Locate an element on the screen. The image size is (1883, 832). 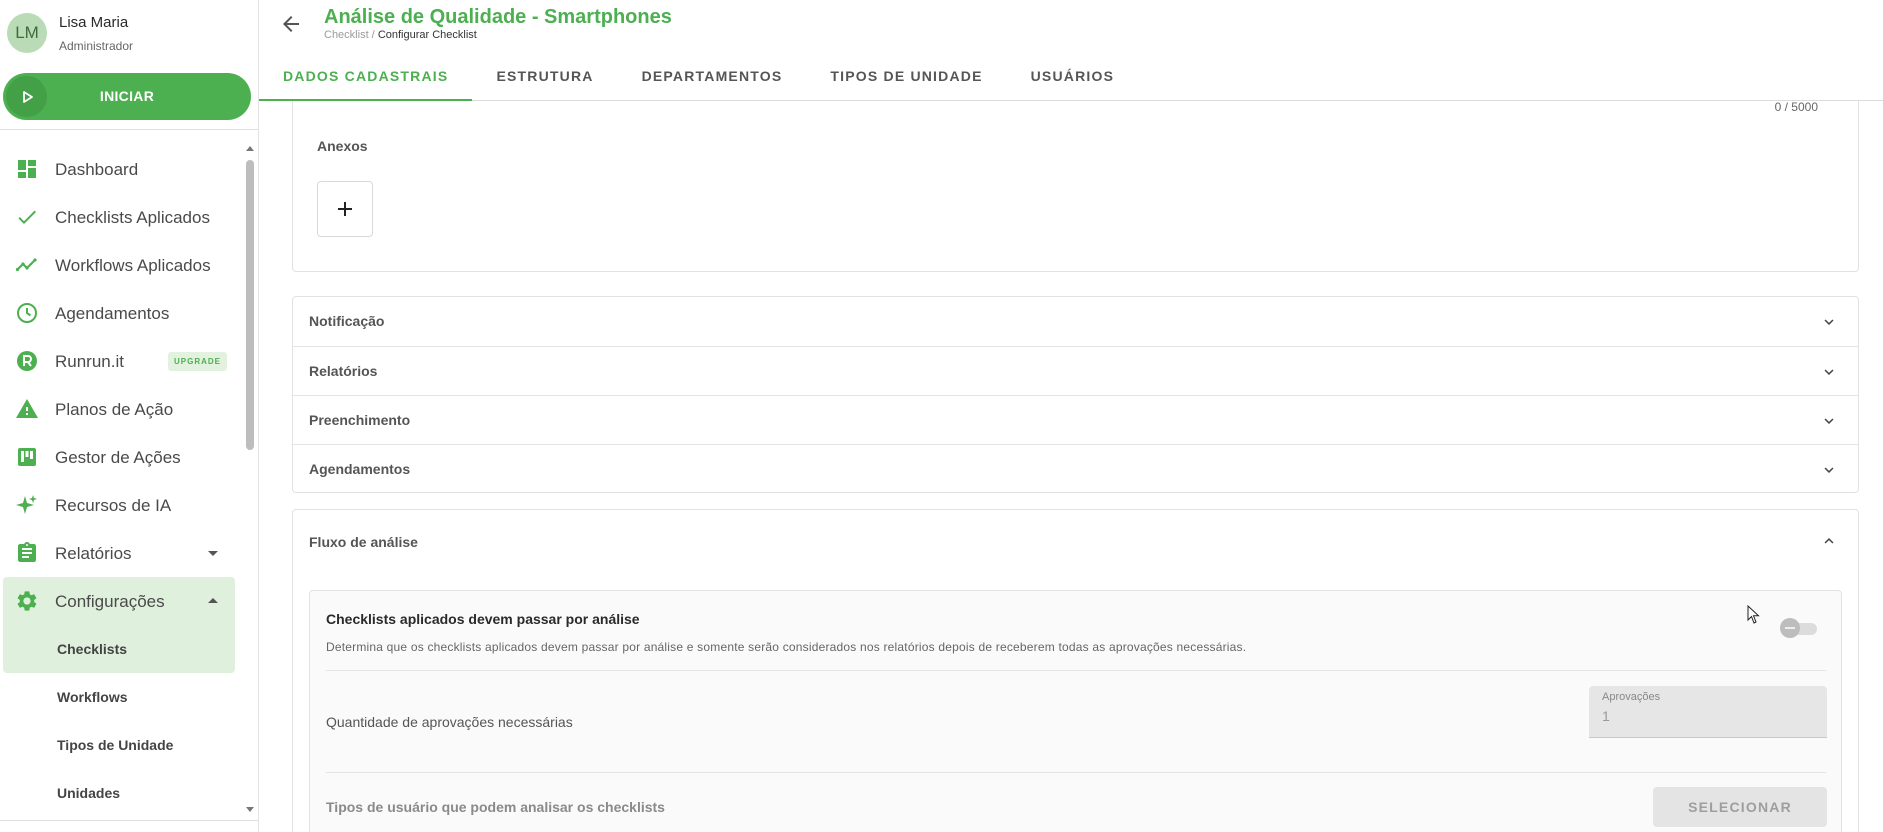
approvals-quantity-label: Quantidade de aprovações necessárias is located at coordinates (449, 722).